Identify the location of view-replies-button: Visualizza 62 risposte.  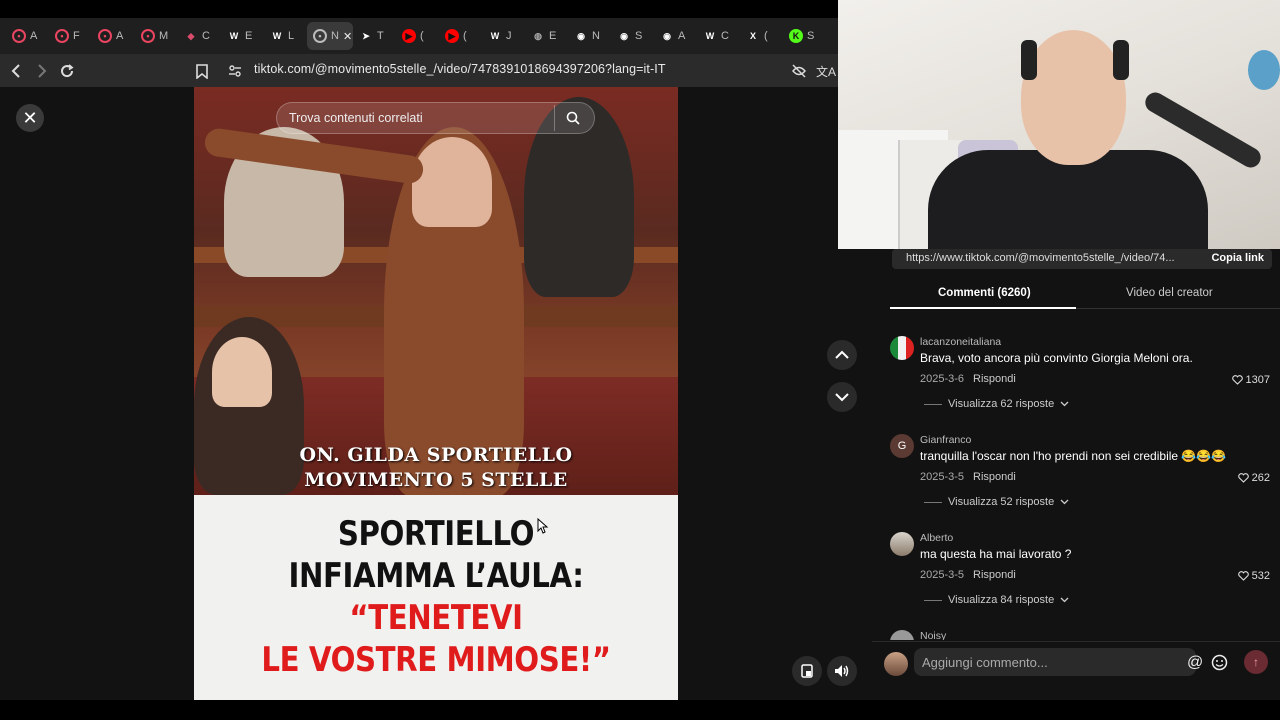
(996, 404).